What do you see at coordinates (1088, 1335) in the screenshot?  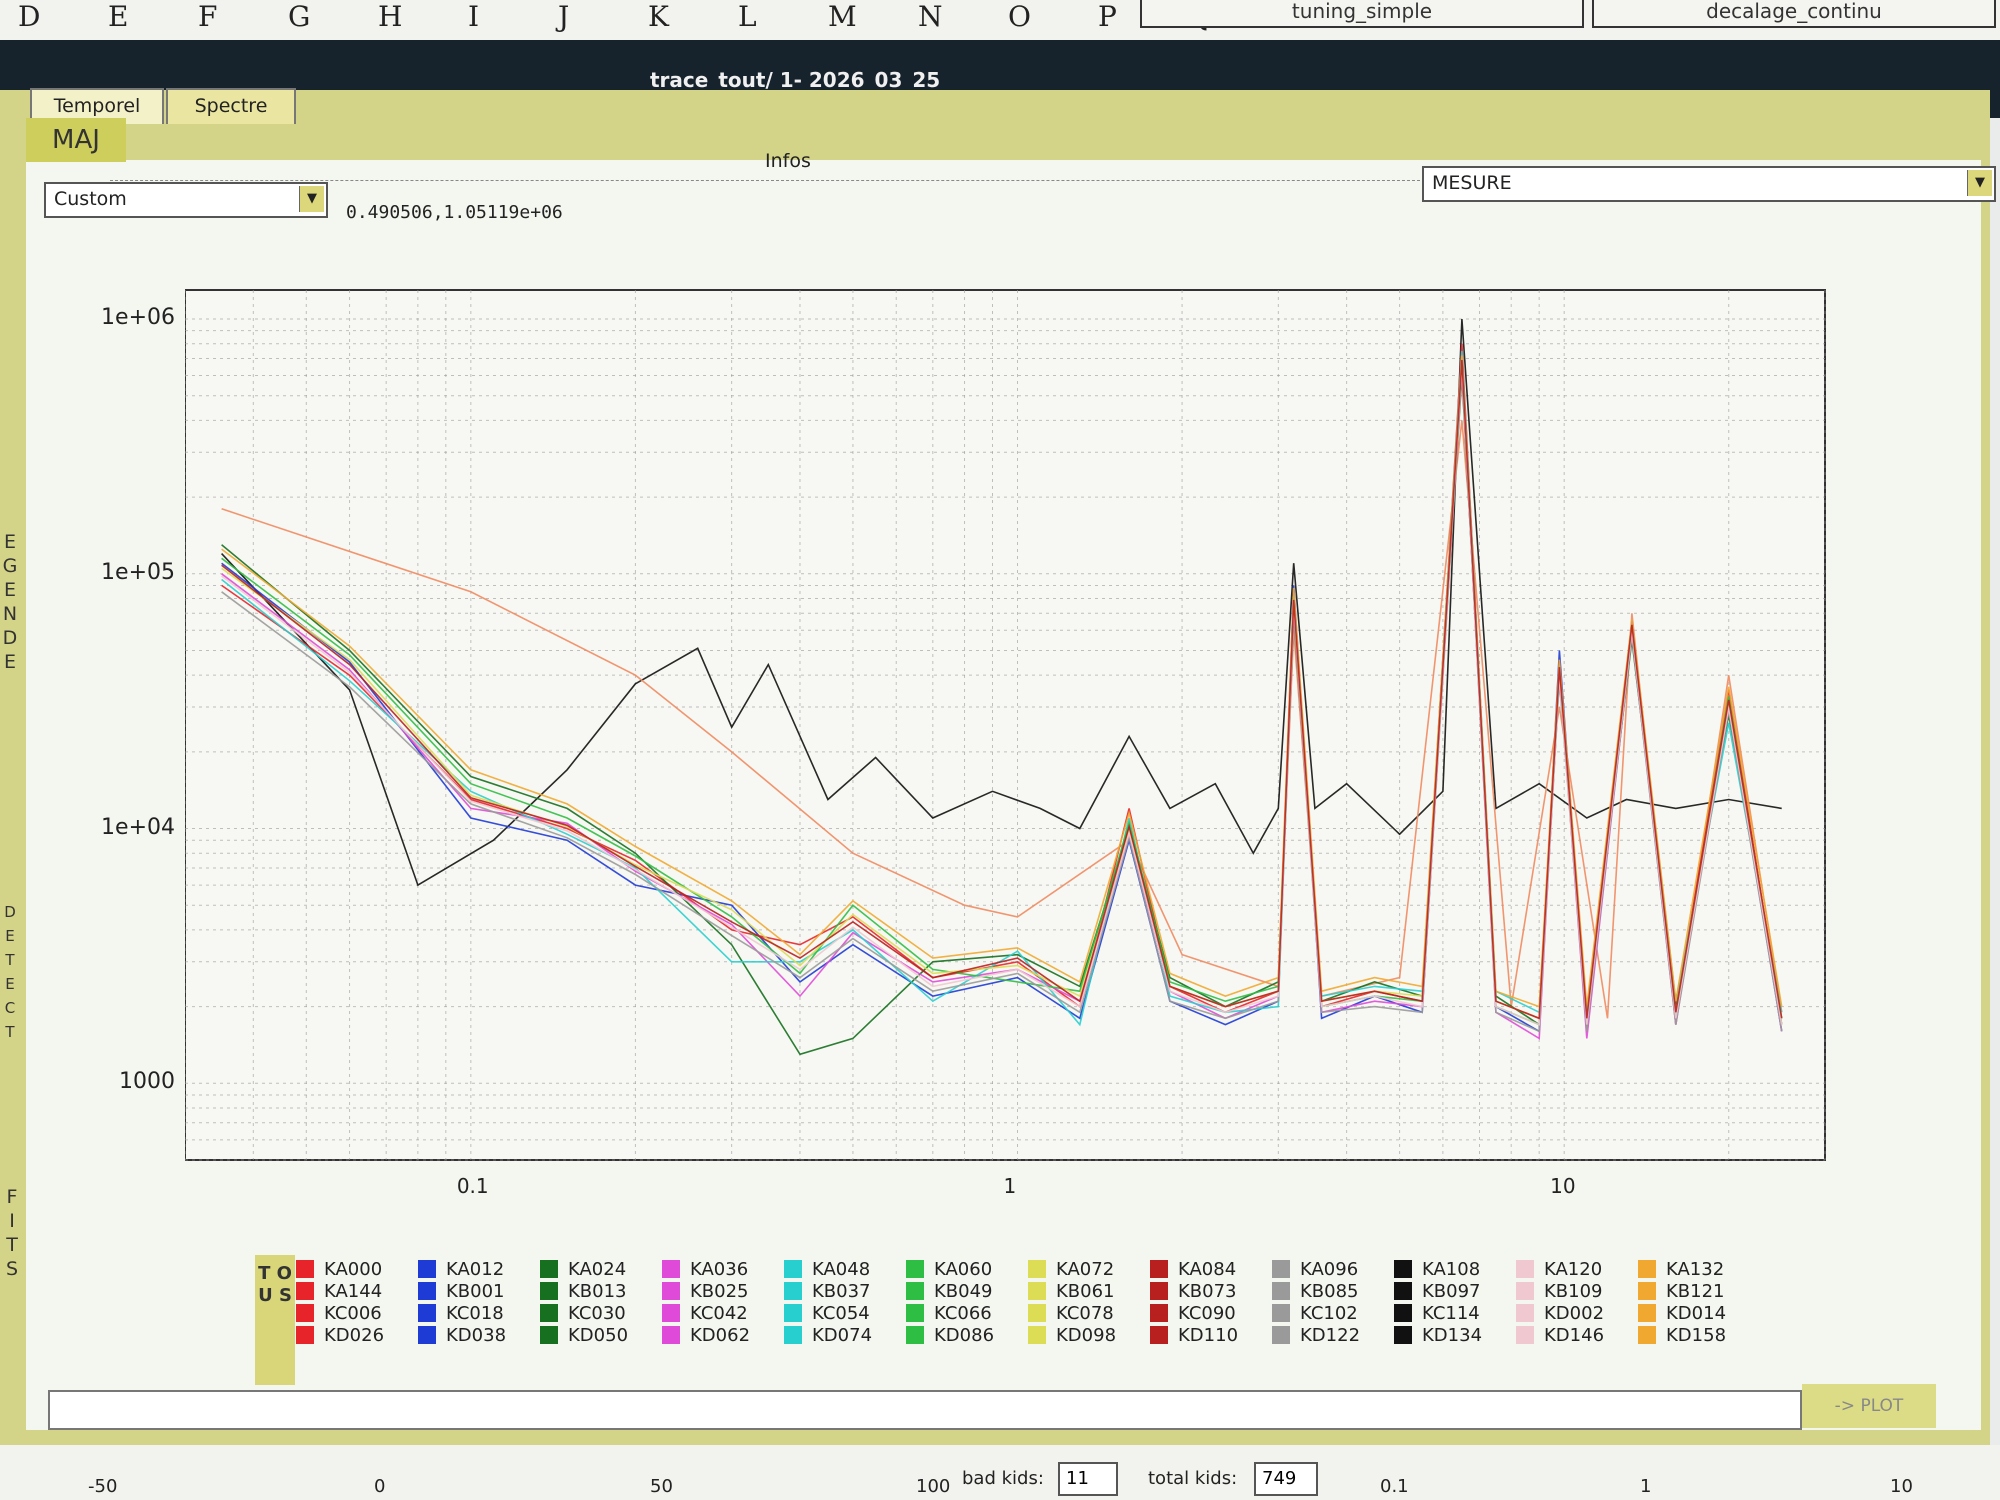 I see `legend-item: KD098` at bounding box center [1088, 1335].